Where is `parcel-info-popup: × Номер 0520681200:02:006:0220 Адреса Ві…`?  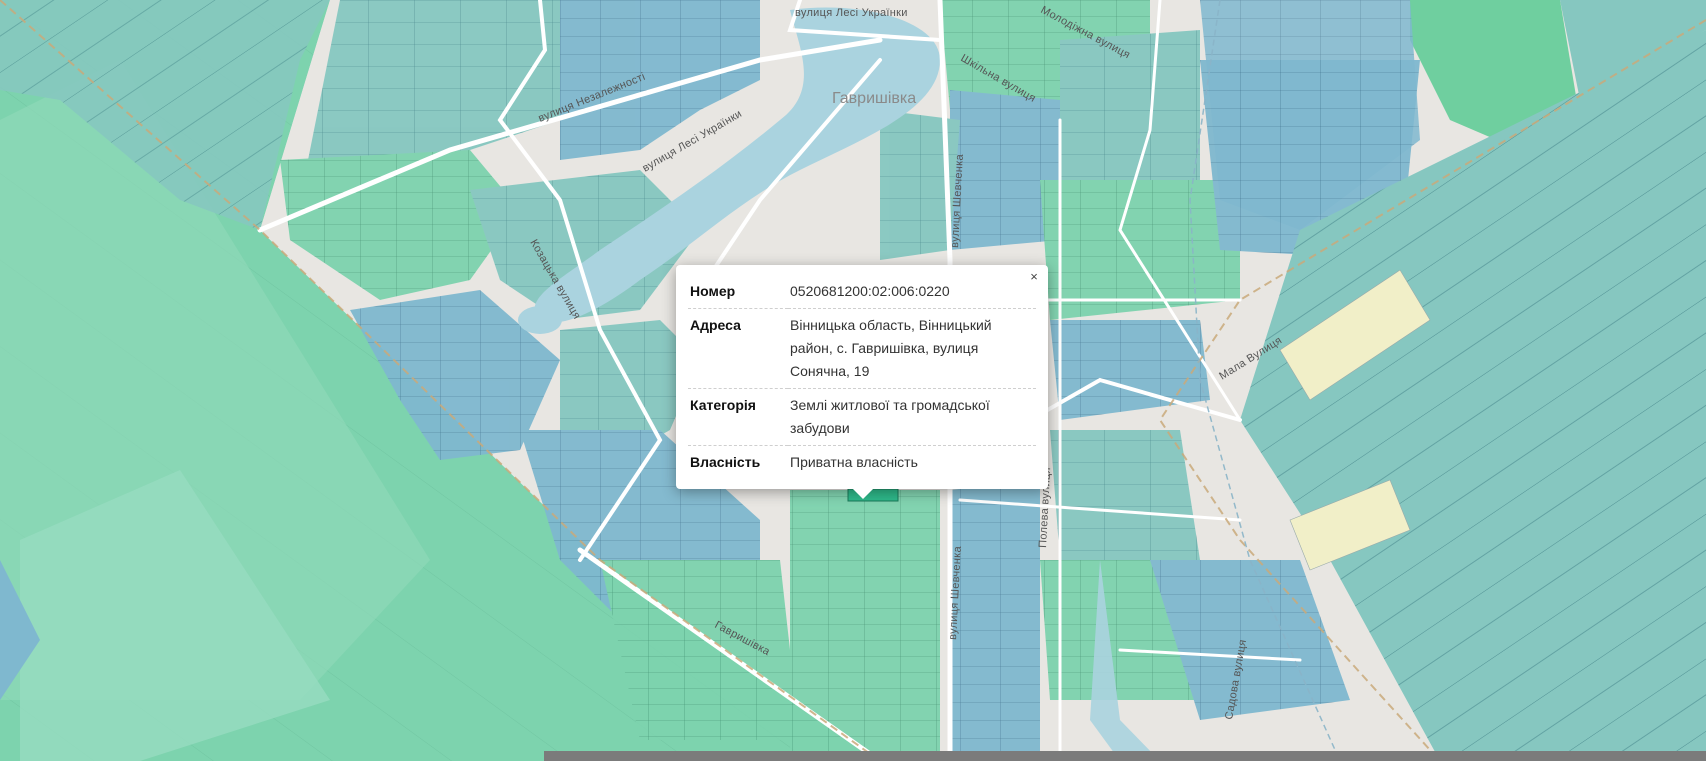 parcel-info-popup: × Номер 0520681200:02:006:0220 Адреса Ві… is located at coordinates (862, 382).